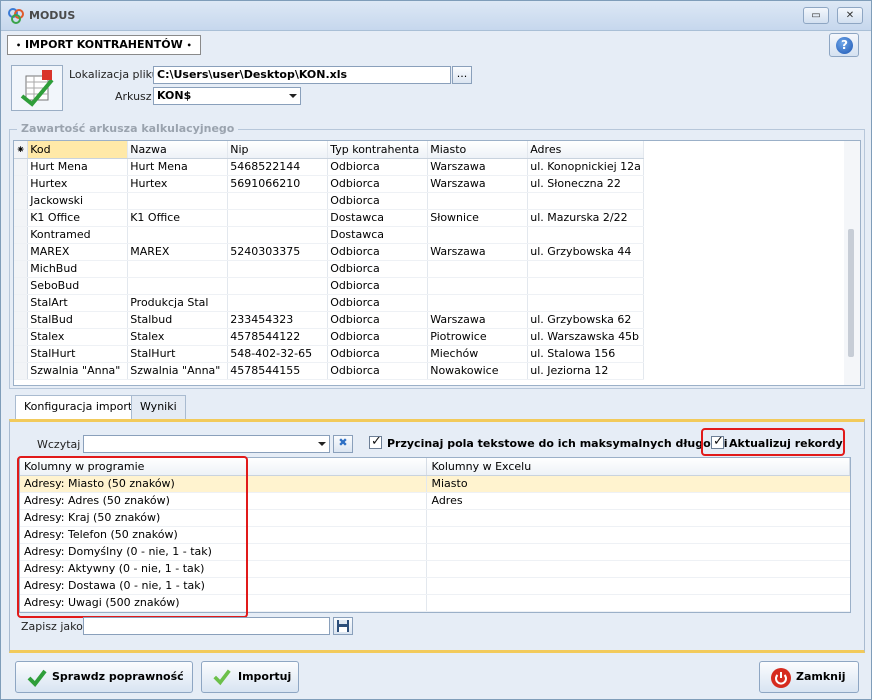  What do you see at coordinates (278, 337) in the screenshot?
I see `table-cell: 4578544122` at bounding box center [278, 337].